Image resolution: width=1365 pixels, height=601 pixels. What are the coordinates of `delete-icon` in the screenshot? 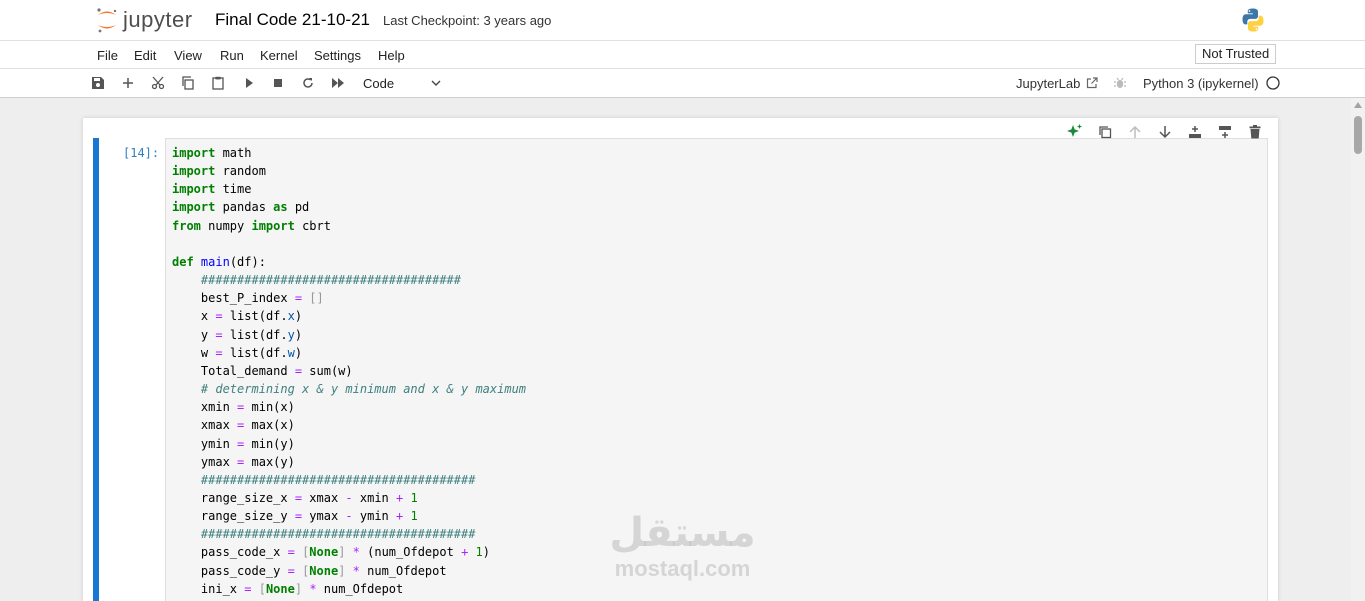 It's located at (1255, 132).